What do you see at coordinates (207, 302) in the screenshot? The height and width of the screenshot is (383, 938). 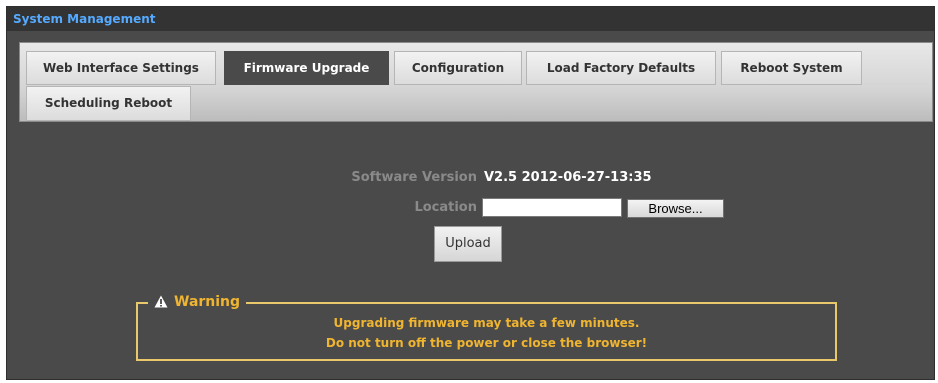 I see `warning-title: Warning` at bounding box center [207, 302].